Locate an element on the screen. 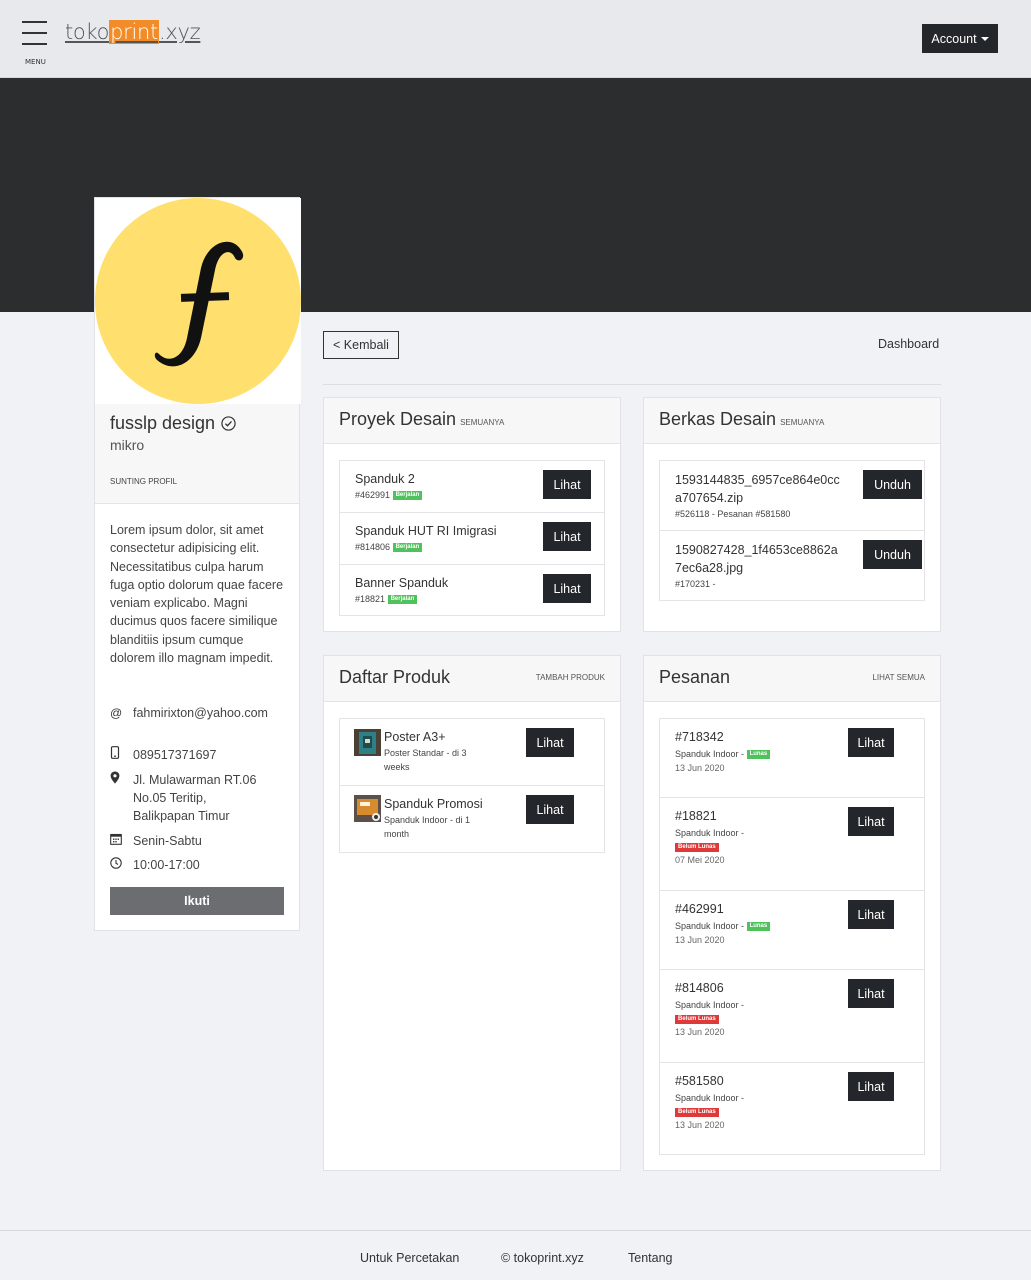  footer-link-about: Tentang is located at coordinates (650, 1258).